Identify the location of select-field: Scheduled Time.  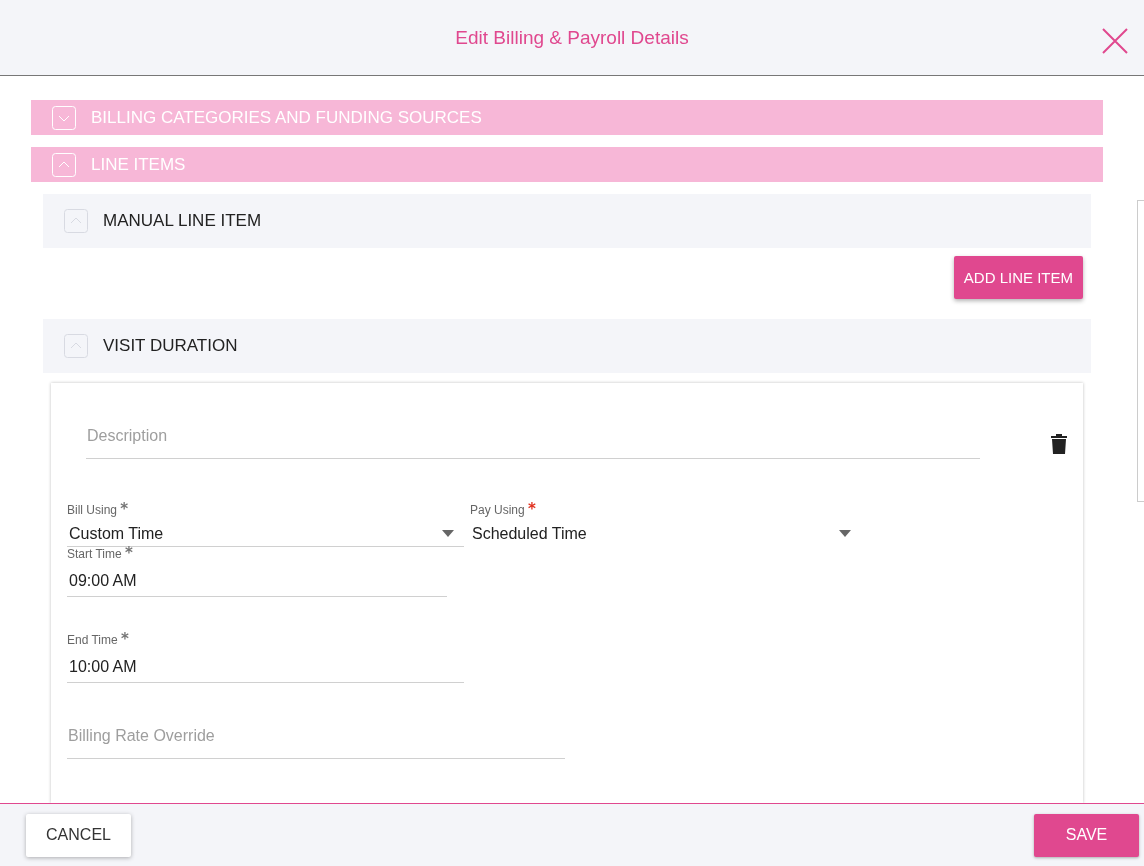
(665, 534).